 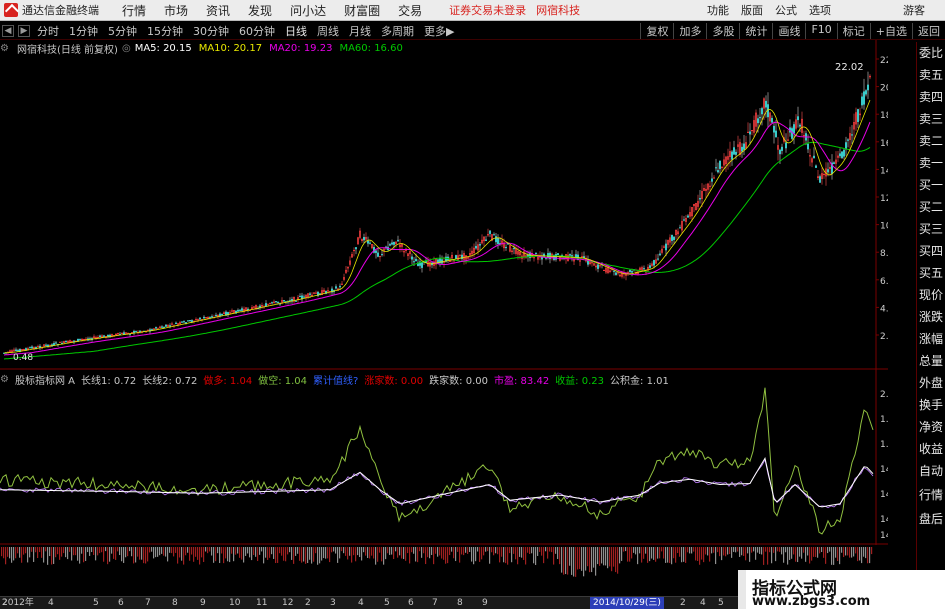 What do you see at coordinates (786, 10) in the screenshot?
I see `formula-button: 公式` at bounding box center [786, 10].